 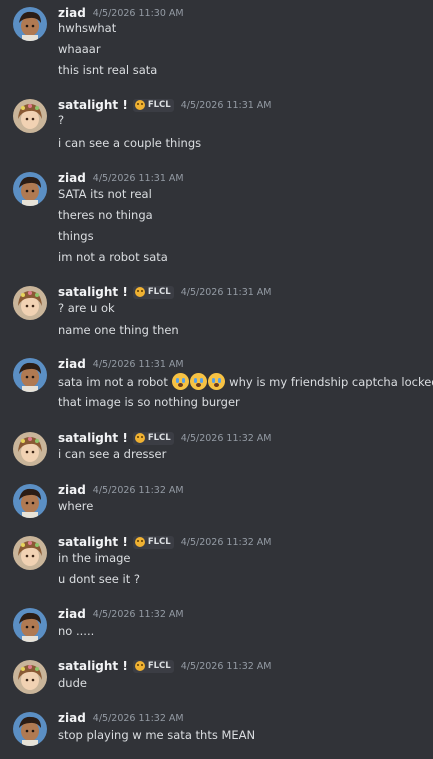 I want to click on message-text: this isnt real sata, so click(x=108, y=70).